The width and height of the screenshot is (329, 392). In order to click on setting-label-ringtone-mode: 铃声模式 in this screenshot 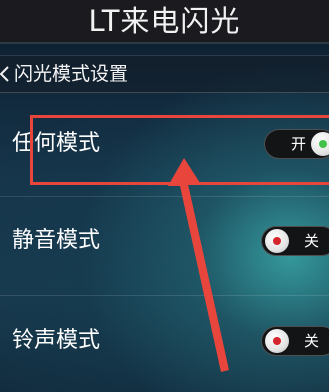, I will do `click(56, 340)`.